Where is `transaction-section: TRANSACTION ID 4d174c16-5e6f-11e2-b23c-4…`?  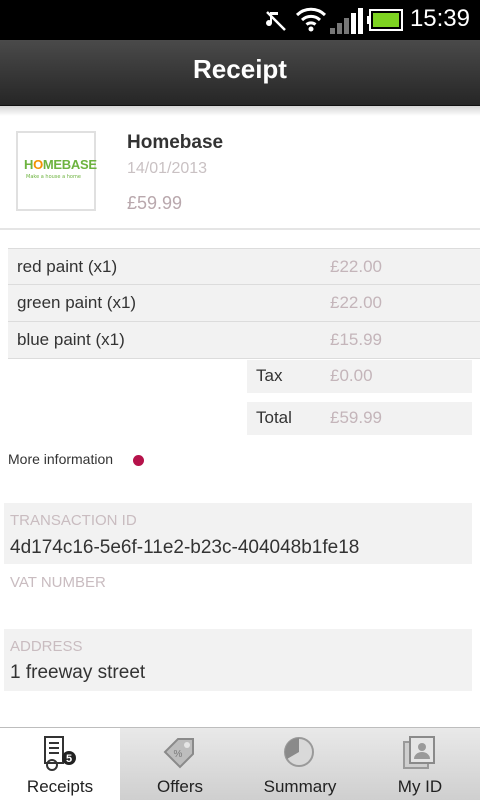
transaction-section: TRANSACTION ID 4d174c16-5e6f-11e2-b23c-4… is located at coordinates (238, 533).